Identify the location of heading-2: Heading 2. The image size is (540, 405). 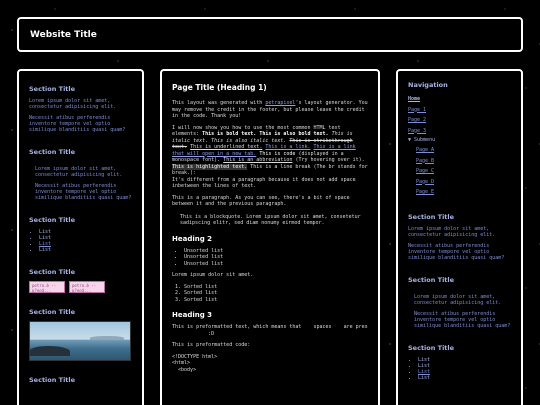
(192, 238).